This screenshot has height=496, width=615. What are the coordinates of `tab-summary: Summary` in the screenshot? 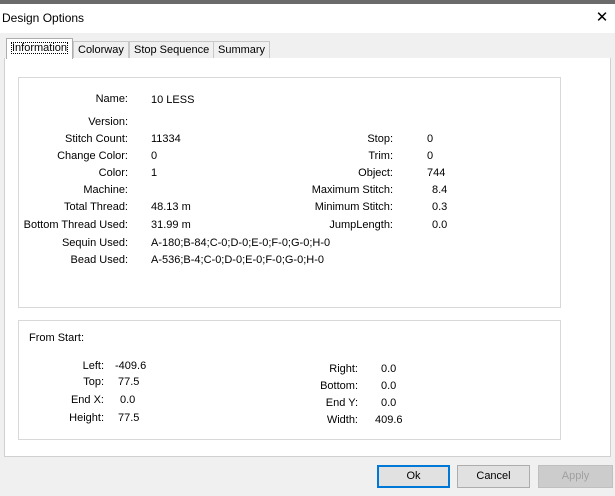 It's located at (242, 49).